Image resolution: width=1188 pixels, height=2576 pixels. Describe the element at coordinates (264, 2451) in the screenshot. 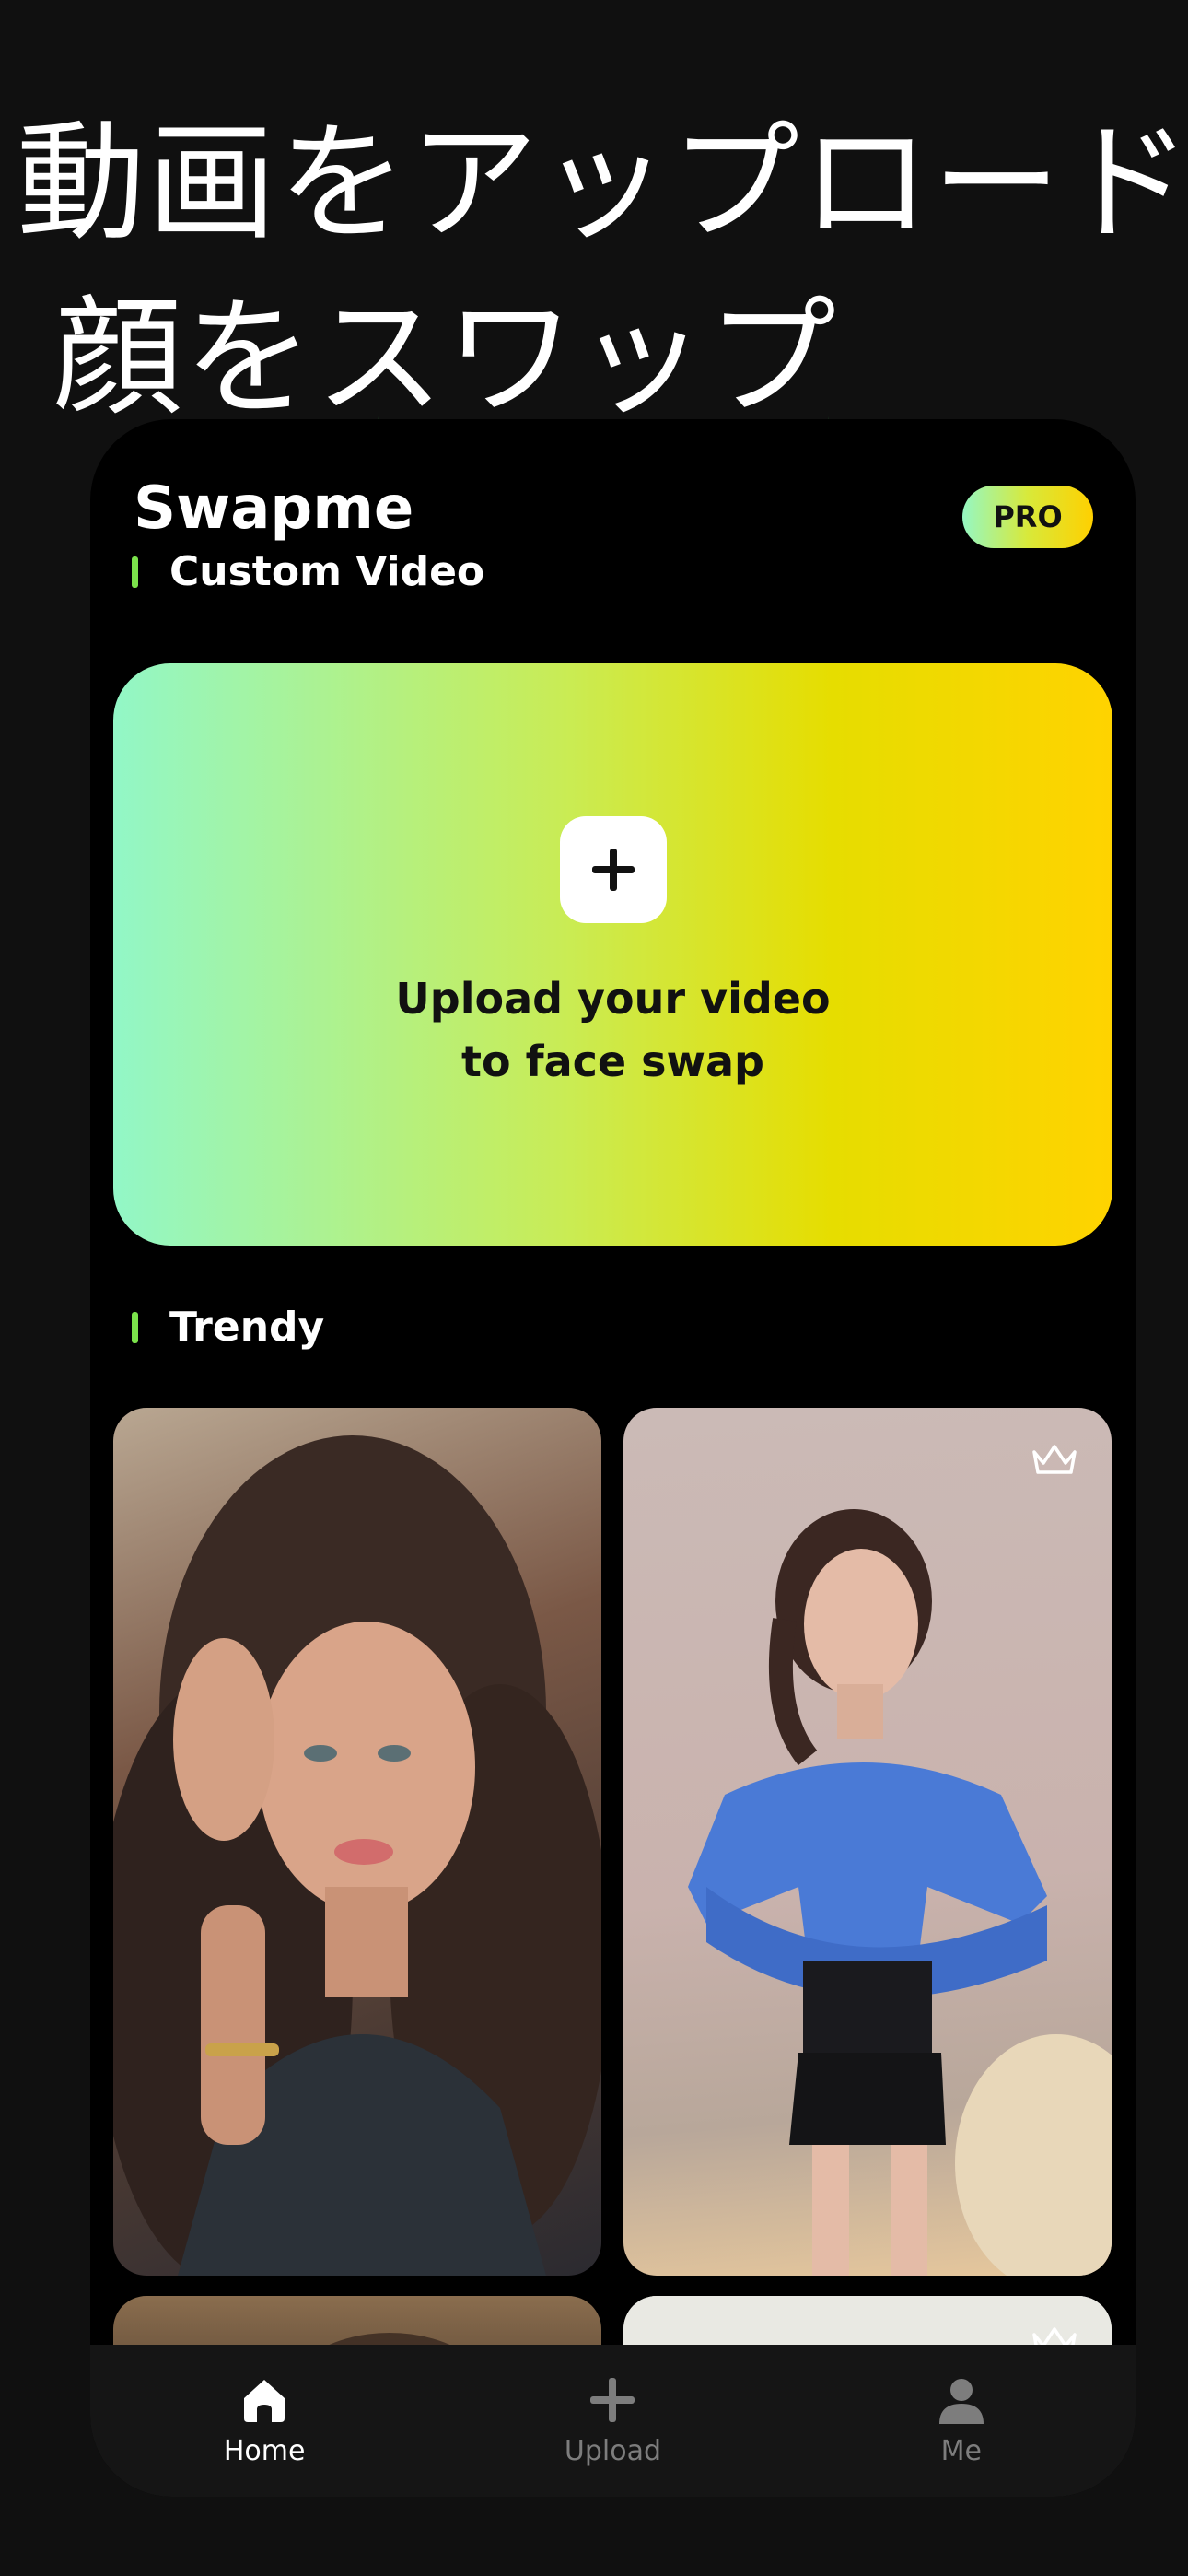

I see `tab-label: Home` at that location.